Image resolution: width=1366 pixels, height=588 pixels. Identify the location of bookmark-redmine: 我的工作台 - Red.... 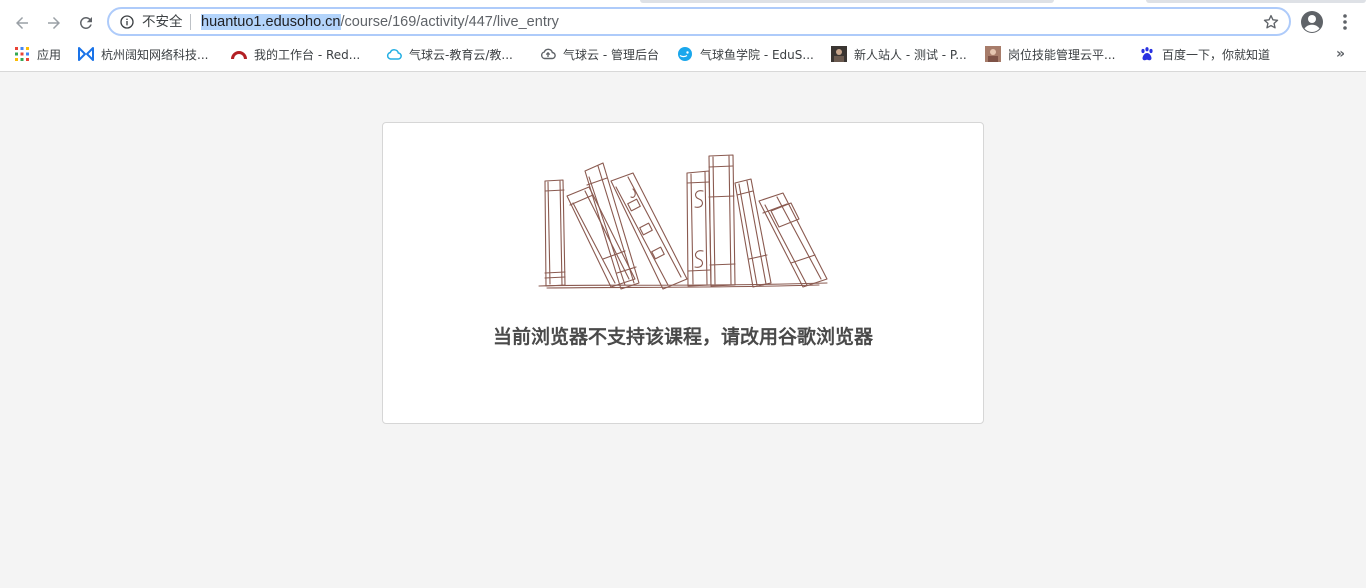
(295, 54).